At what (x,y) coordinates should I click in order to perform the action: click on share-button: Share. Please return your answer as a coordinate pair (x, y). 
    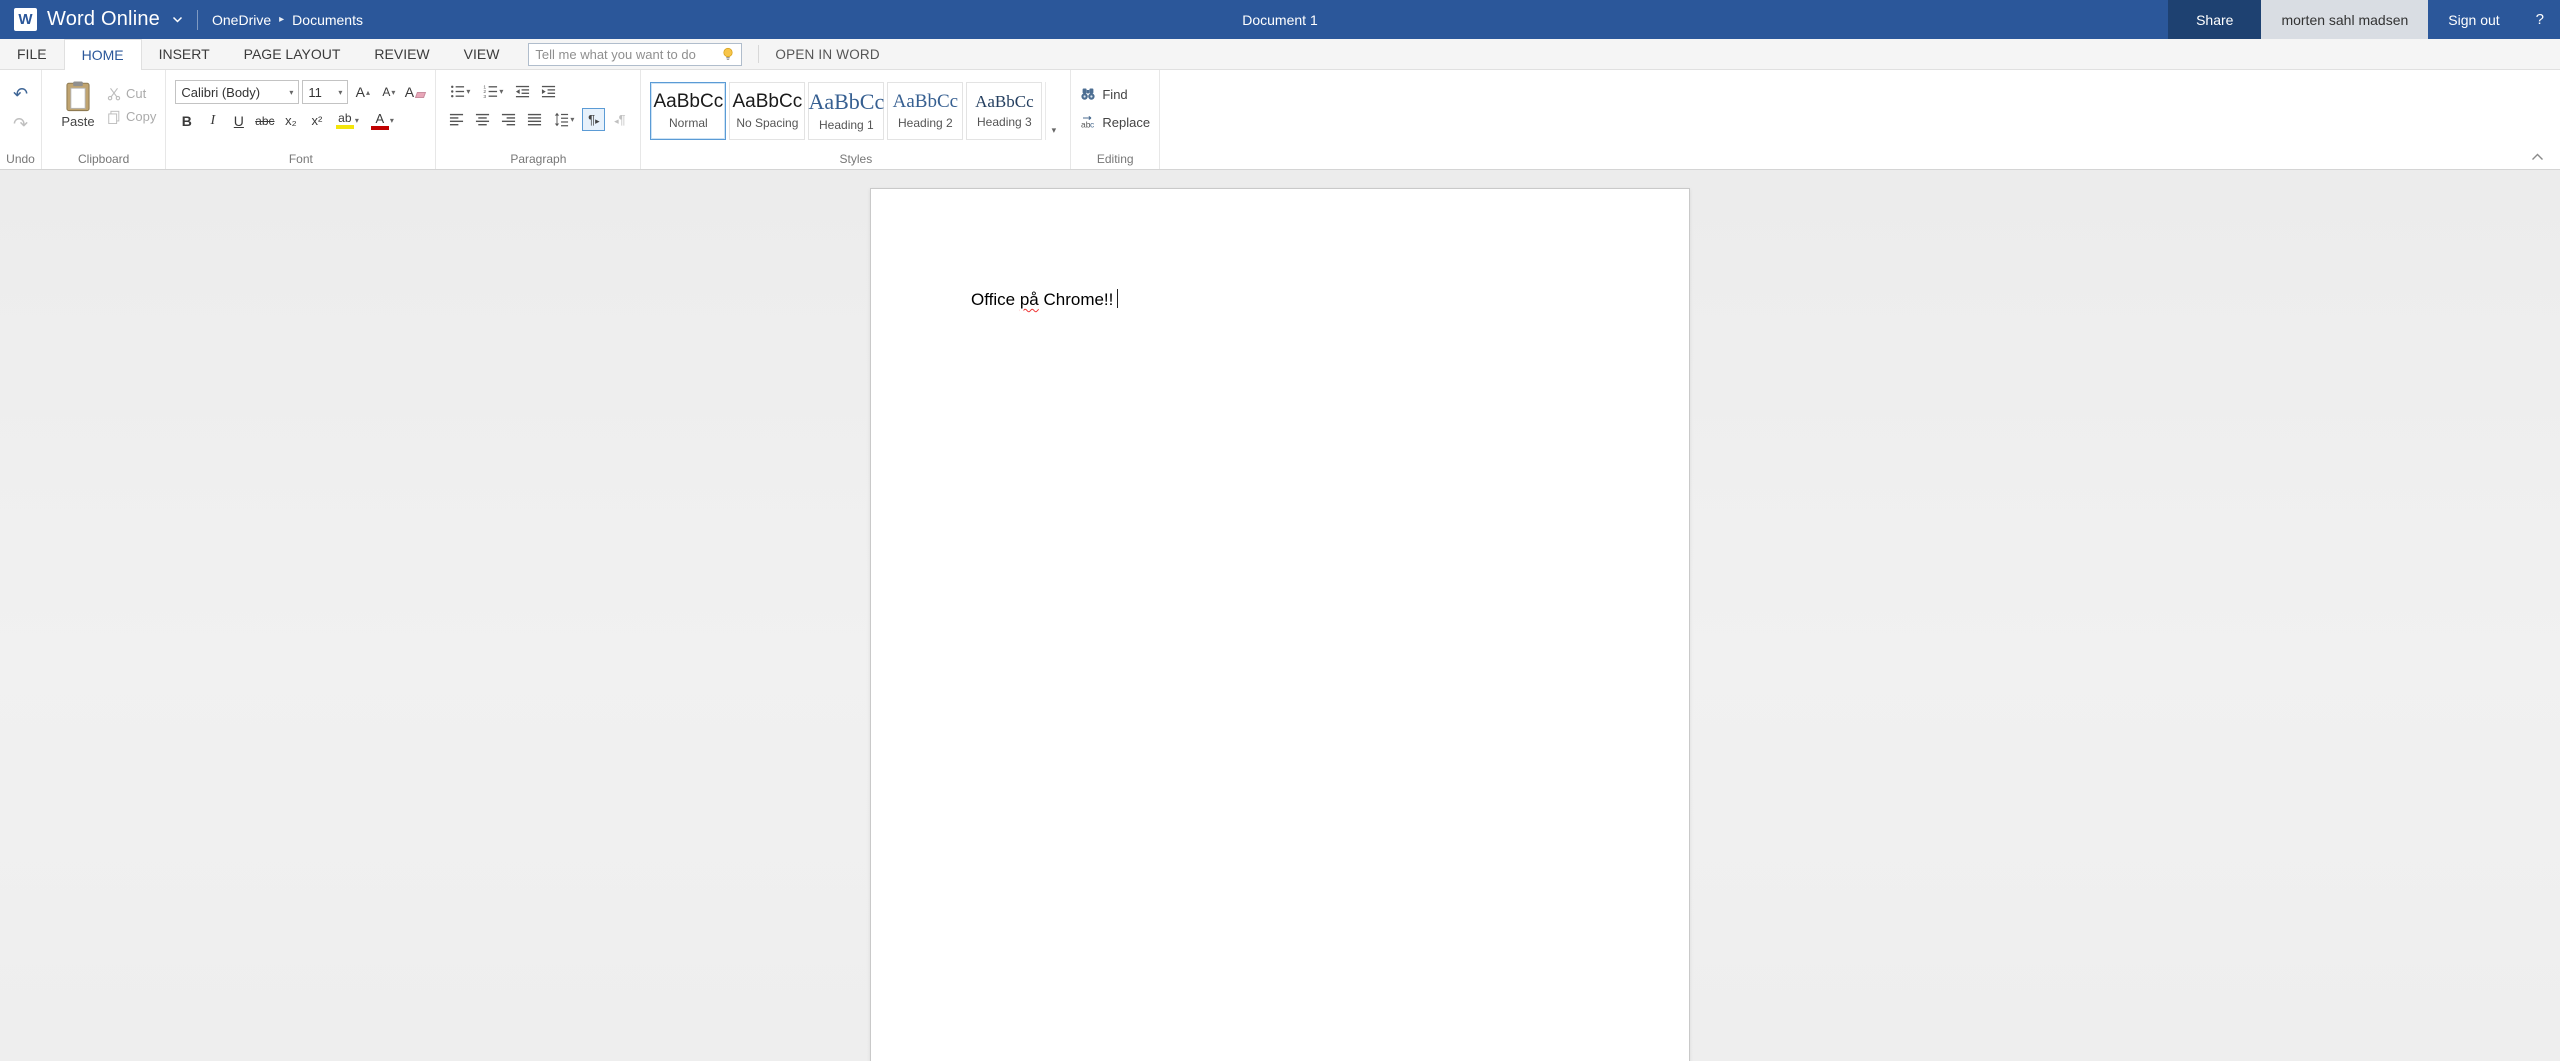
    Looking at the image, I should click on (2215, 19).